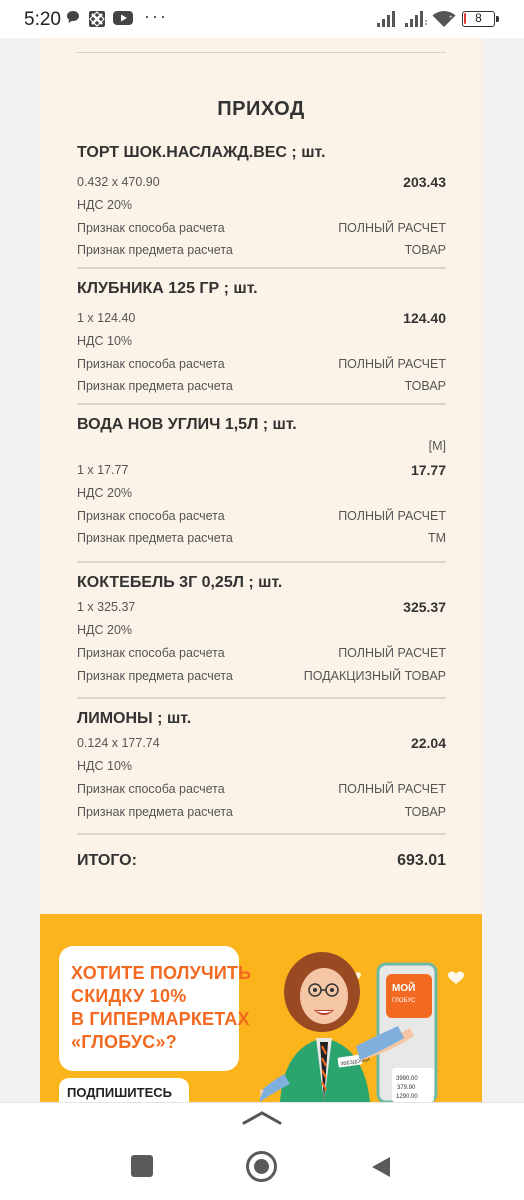 This screenshot has width=524, height=1200. Describe the element at coordinates (134, 718) in the screenshot. I see `item-title: ЛИМОНЫ ; шт.` at that location.